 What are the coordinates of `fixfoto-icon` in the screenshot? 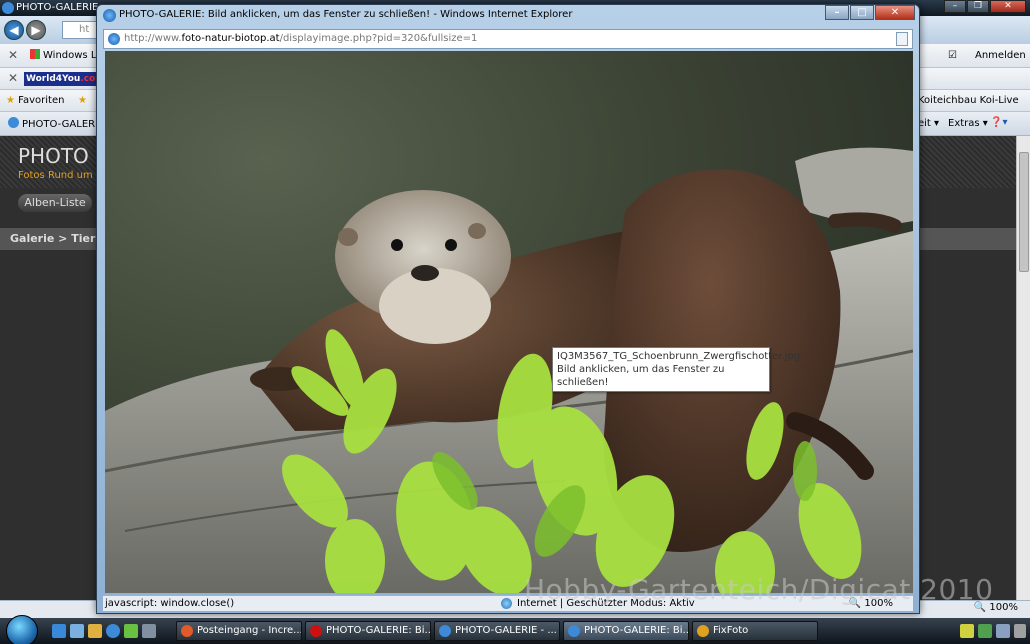 It's located at (703, 631).